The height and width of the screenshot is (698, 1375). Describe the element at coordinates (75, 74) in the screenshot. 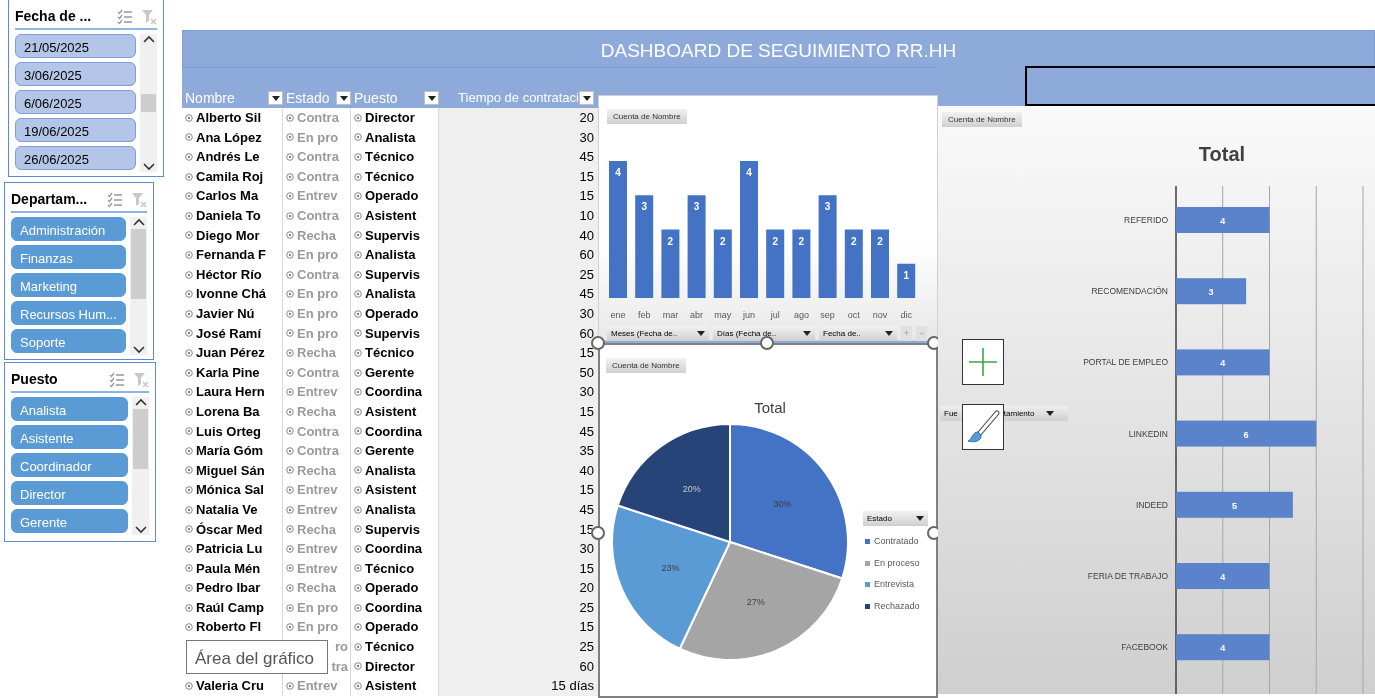

I see `slicer-item: 3/06/2025` at that location.